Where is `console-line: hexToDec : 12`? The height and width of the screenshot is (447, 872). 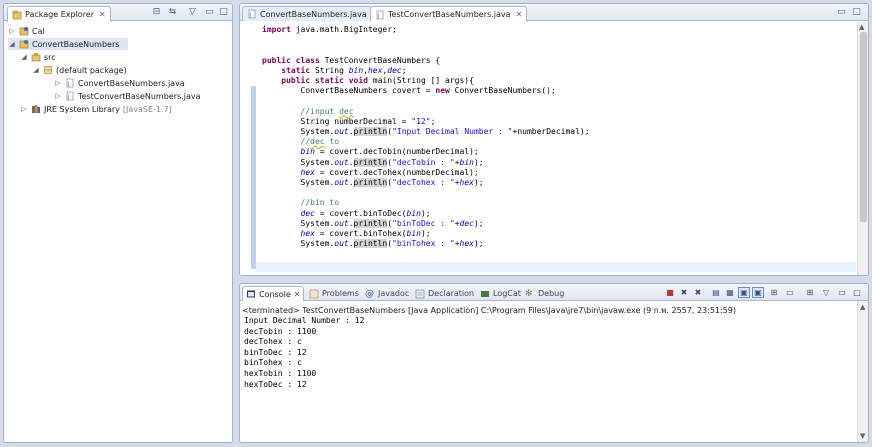
console-line: hexToDec : 12 is located at coordinates (275, 384).